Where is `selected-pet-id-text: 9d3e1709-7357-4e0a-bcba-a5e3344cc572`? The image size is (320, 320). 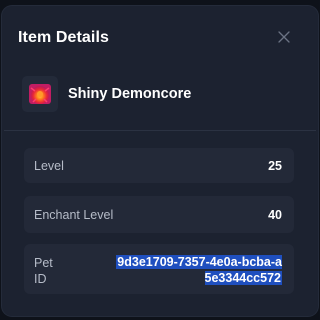
selected-pet-id-text: 9d3e1709-7357-4e0a-bcba-a5e3344cc572 is located at coordinates (199, 270).